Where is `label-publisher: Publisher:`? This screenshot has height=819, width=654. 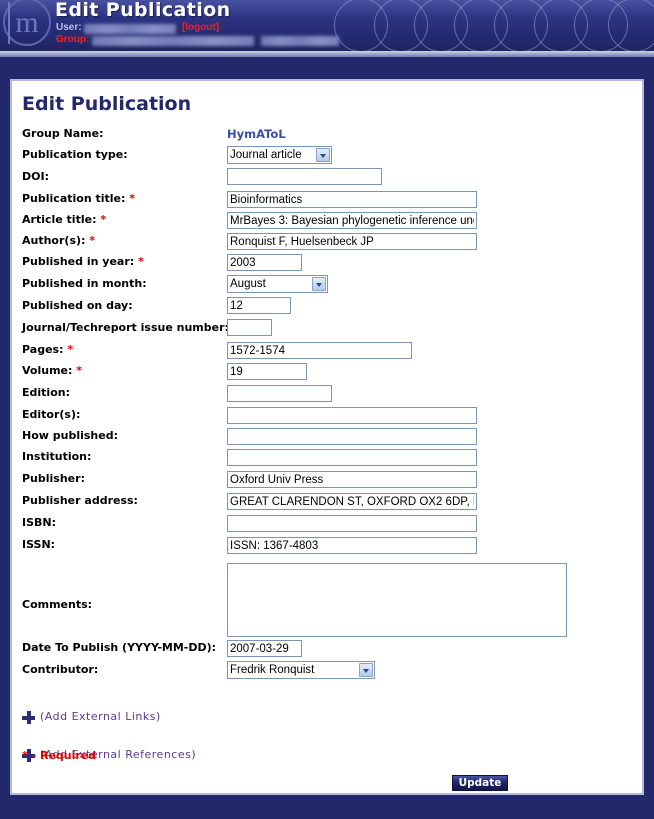 label-publisher: Publisher: is located at coordinates (53, 478).